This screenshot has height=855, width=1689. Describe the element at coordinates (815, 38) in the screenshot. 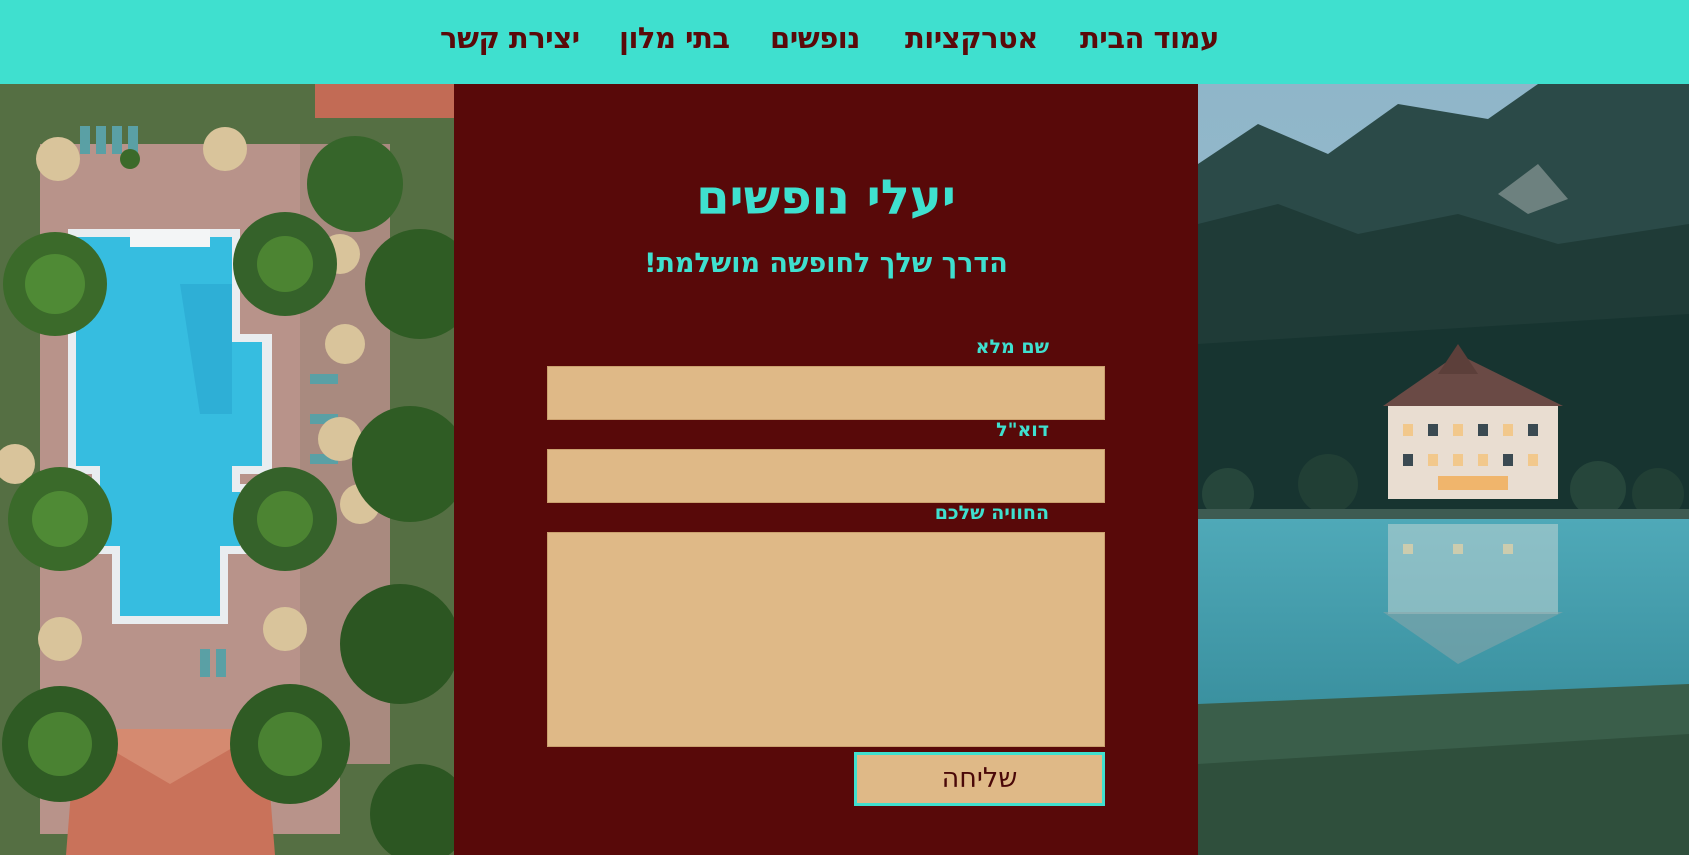

I see `nav-item-vacations: נופשים` at that location.